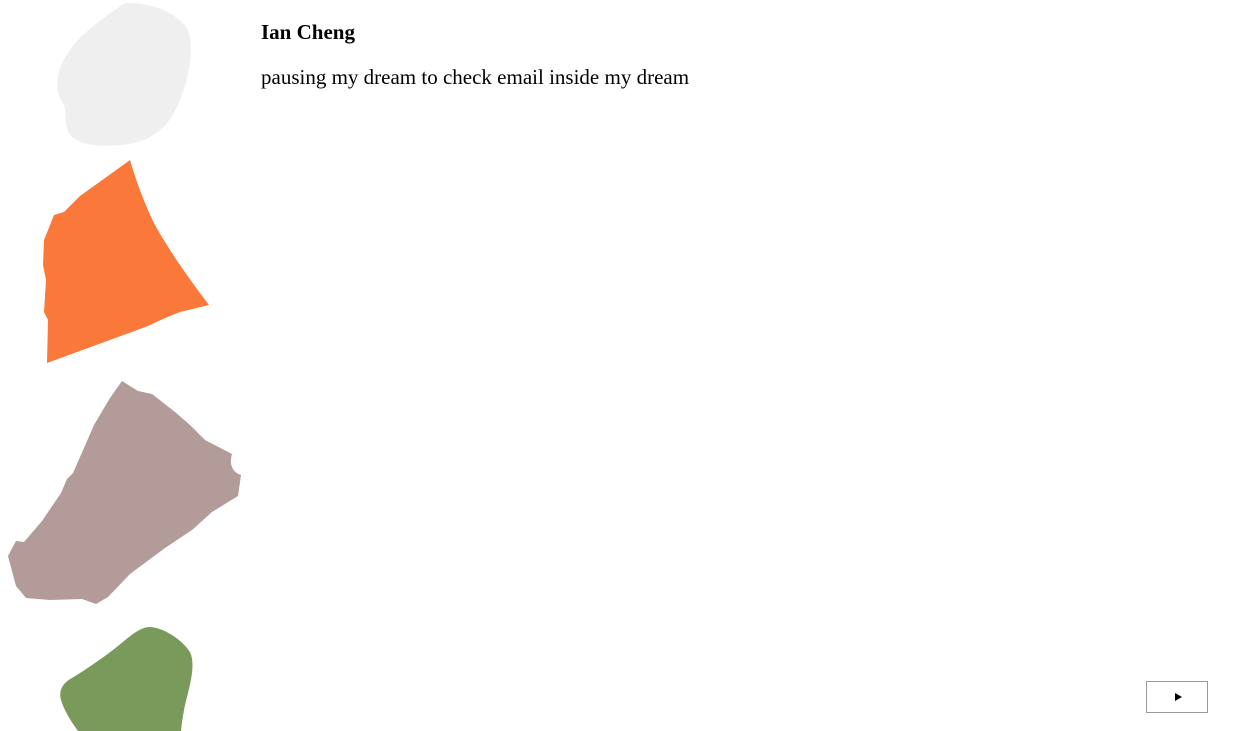  What do you see at coordinates (308, 32) in the screenshot?
I see `post-author: Ian Cheng` at bounding box center [308, 32].